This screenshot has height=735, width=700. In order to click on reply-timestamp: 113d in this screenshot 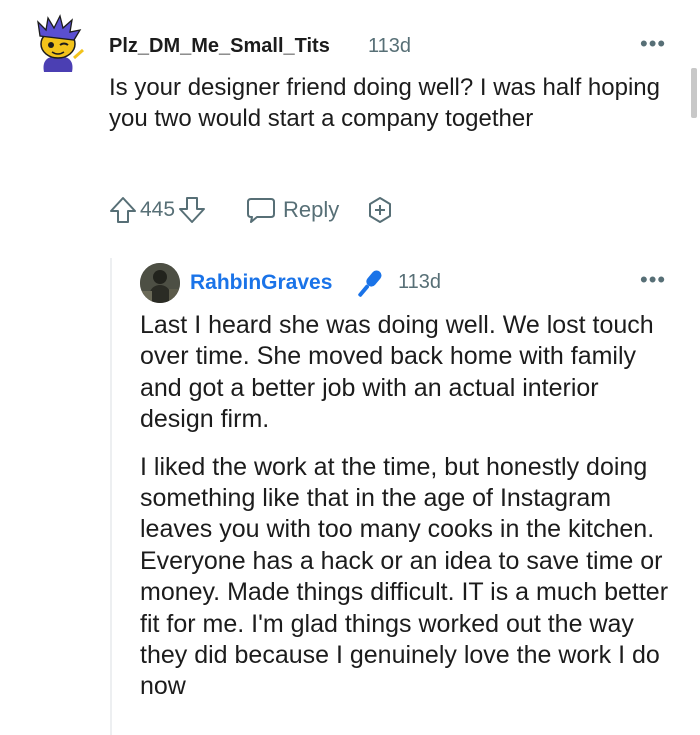, I will do `click(420, 282)`.